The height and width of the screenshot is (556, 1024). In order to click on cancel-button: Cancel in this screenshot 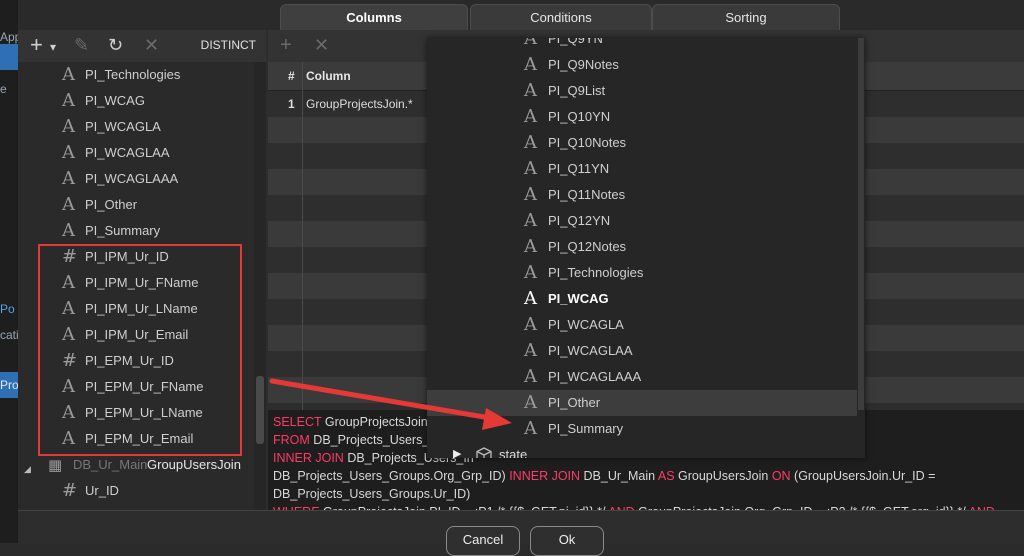, I will do `click(483, 541)`.